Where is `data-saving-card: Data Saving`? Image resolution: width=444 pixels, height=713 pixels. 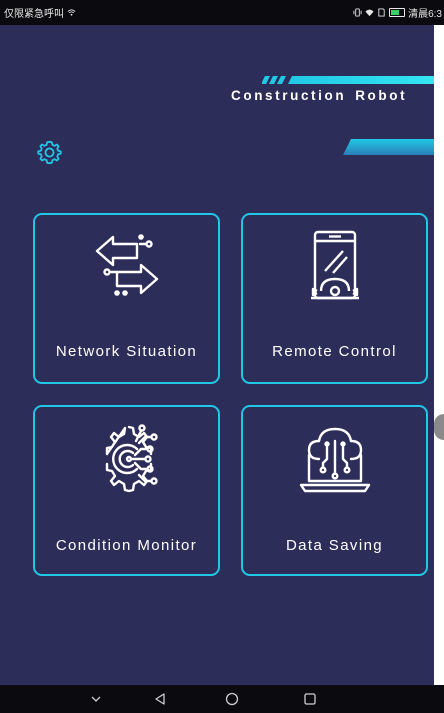
data-saving-card: Data Saving is located at coordinates (334, 490).